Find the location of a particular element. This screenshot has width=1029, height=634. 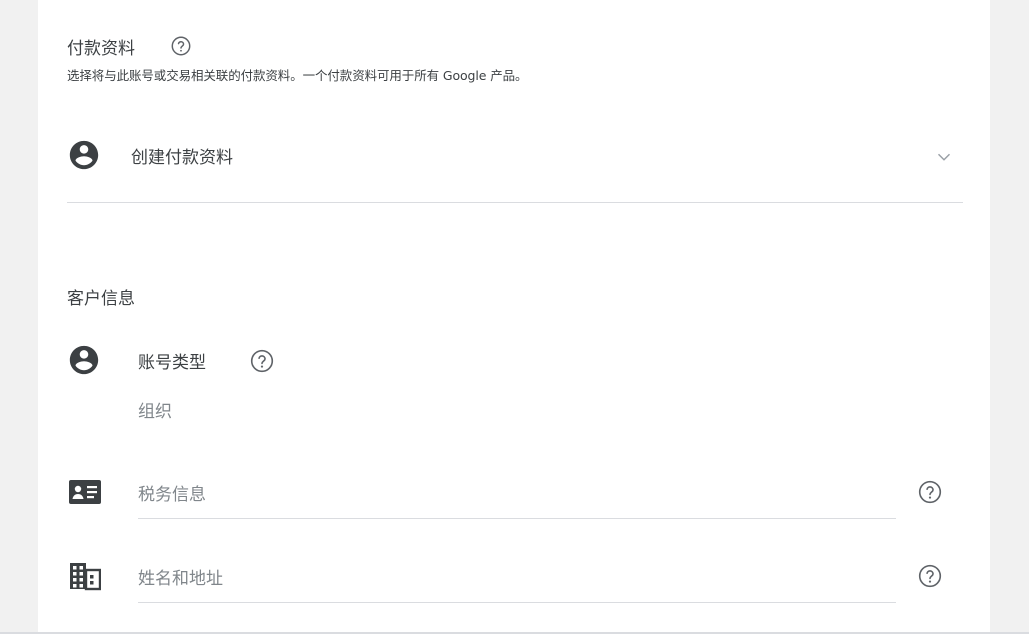

tax-info-field: 税务信息 is located at coordinates (517, 494).